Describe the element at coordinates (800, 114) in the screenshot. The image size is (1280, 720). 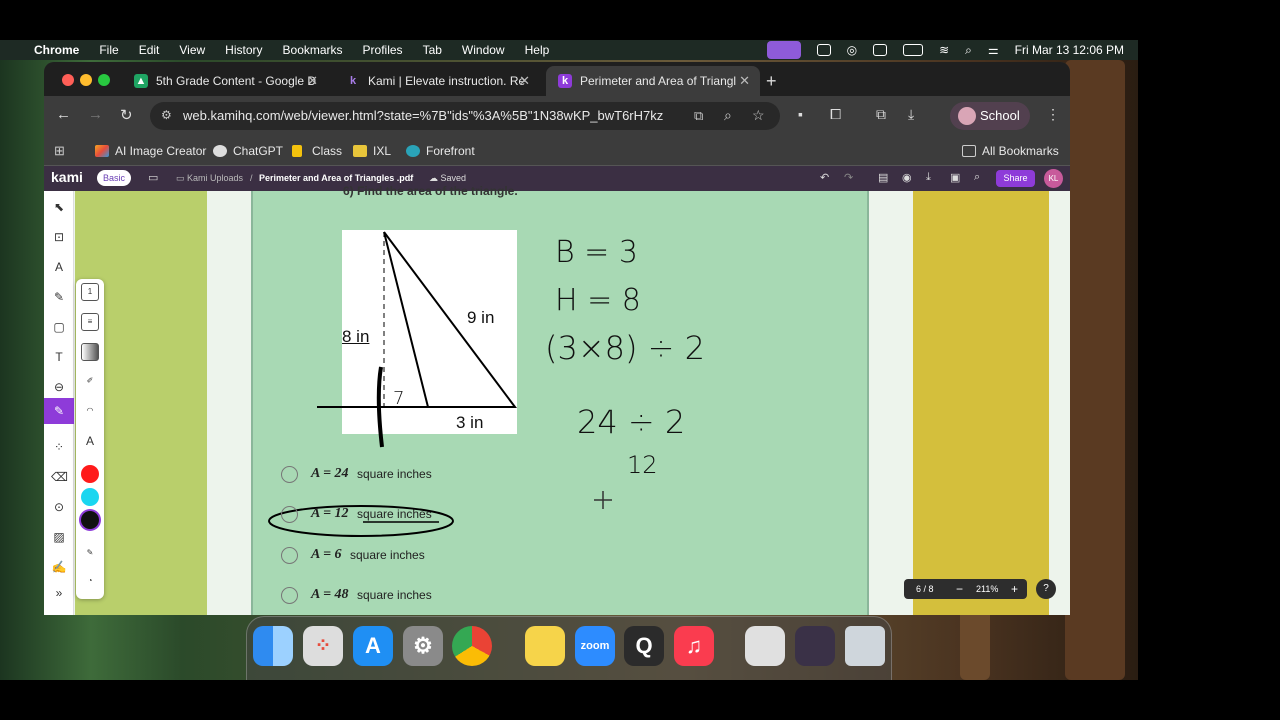
I see `extension-icon: ▪` at that location.